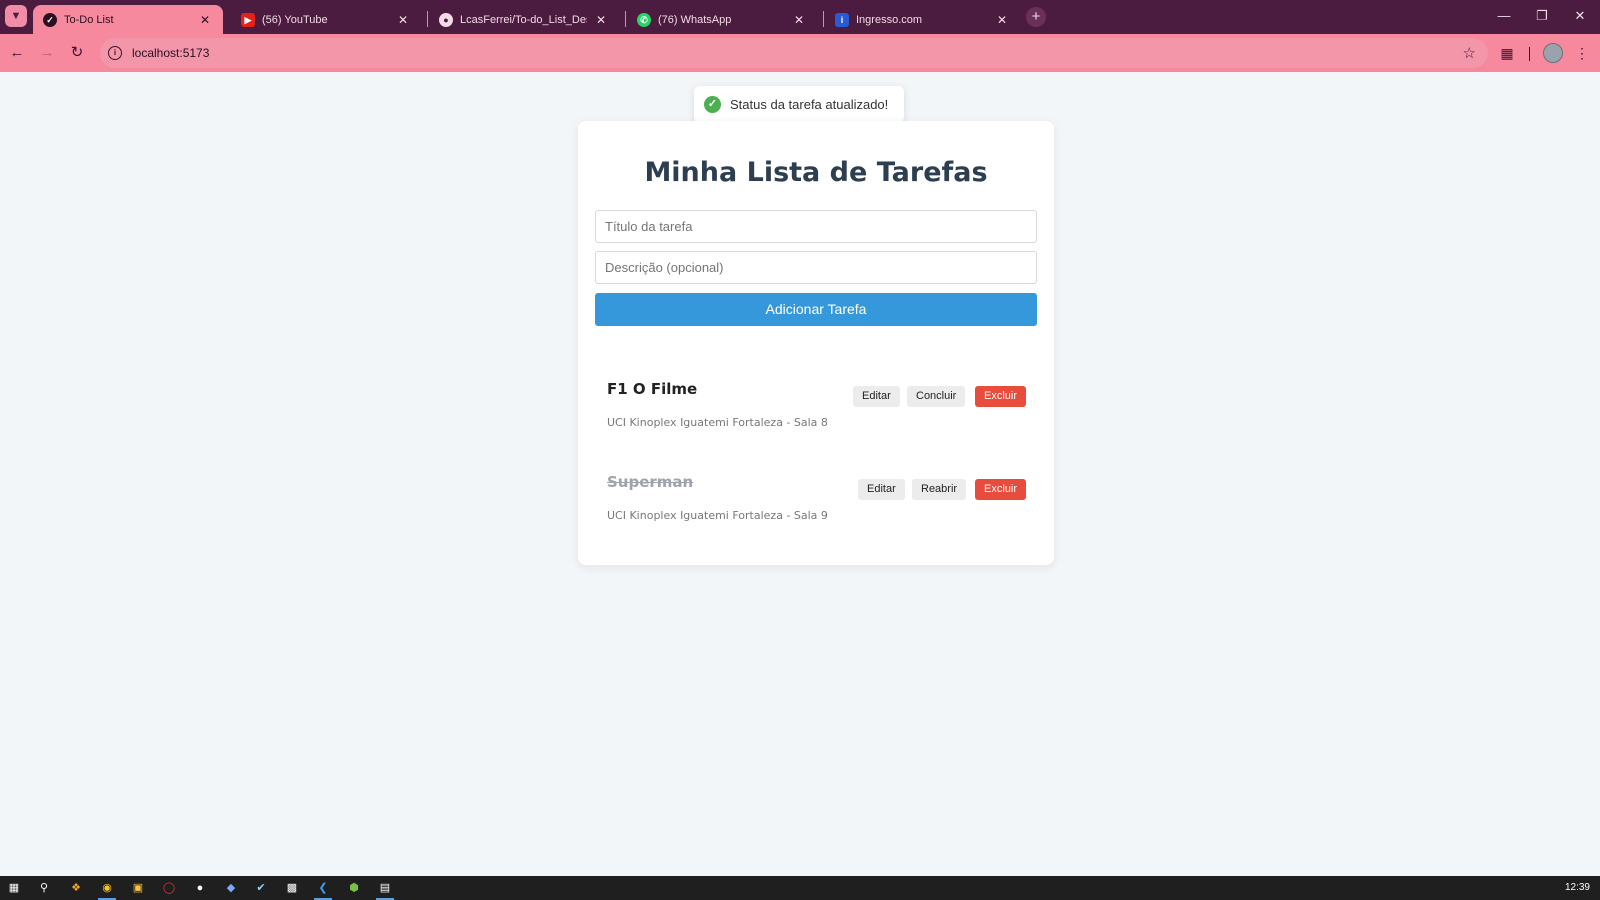 This screenshot has height=900, width=1600. What do you see at coordinates (44, 888) in the screenshot?
I see `search-icon: ⚲` at bounding box center [44, 888].